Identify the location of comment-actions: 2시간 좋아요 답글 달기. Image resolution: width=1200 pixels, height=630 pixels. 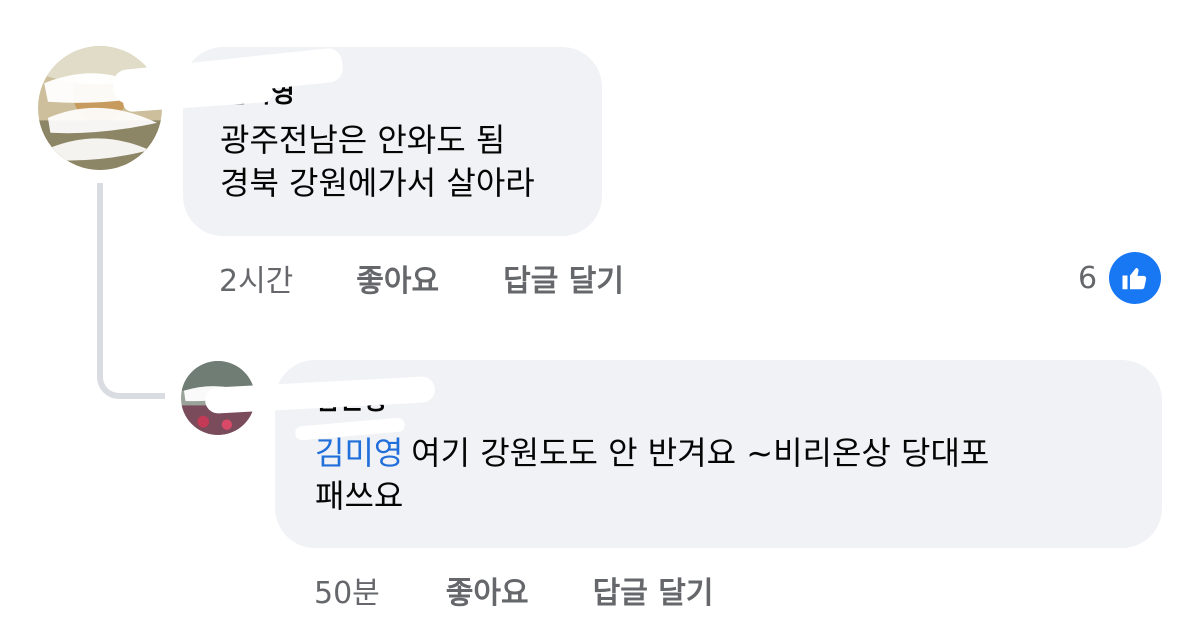
(421, 278).